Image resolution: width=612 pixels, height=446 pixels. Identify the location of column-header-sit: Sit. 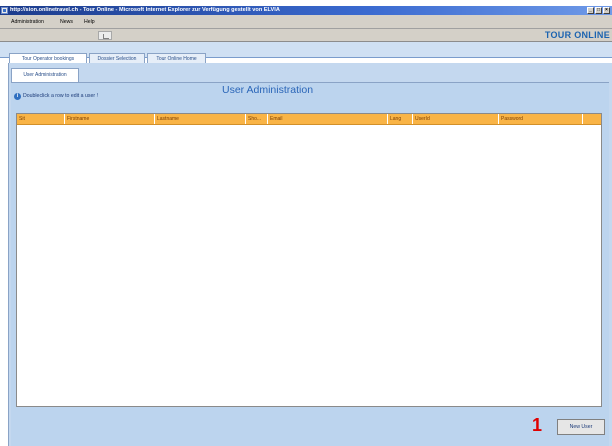
(41, 119).